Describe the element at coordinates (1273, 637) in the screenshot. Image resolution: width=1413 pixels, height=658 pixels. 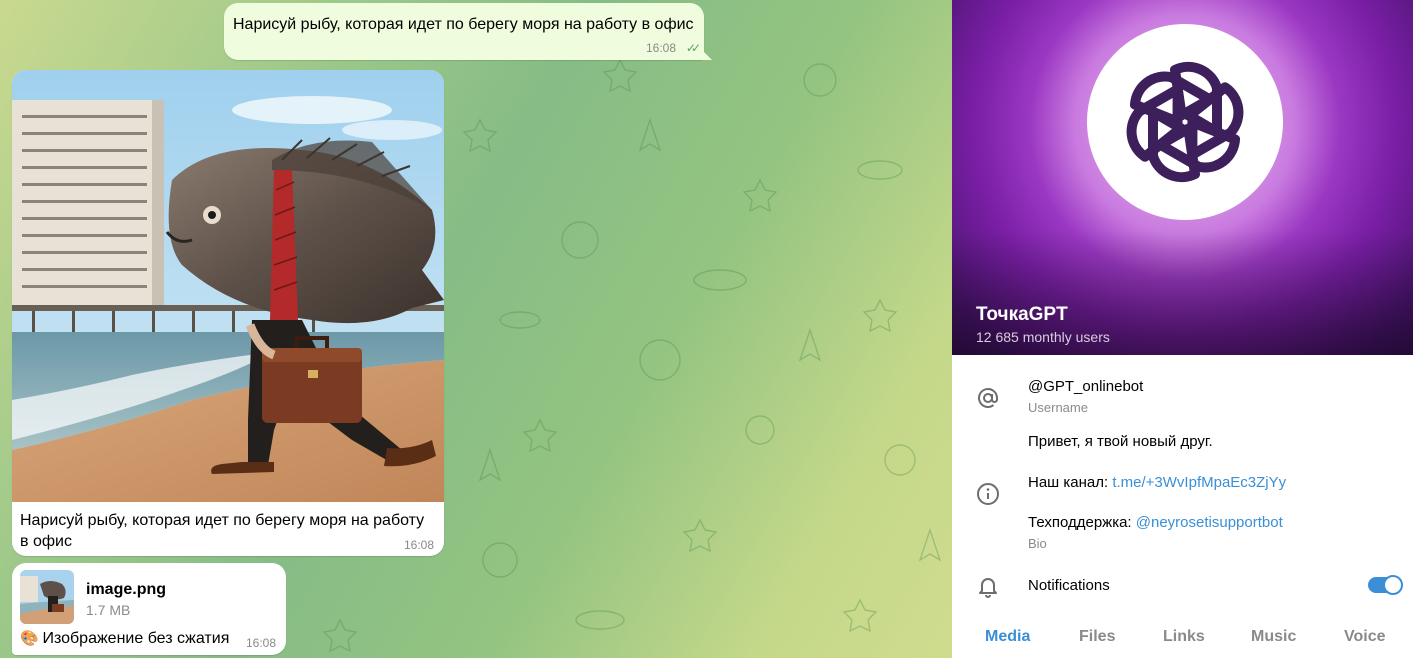
I see `tab-music: Music` at that location.